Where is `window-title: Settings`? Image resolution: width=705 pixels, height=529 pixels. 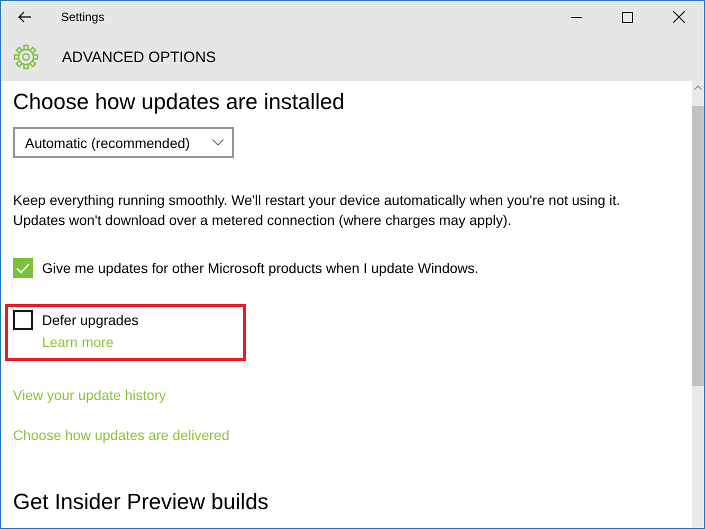 window-title: Settings is located at coordinates (83, 17).